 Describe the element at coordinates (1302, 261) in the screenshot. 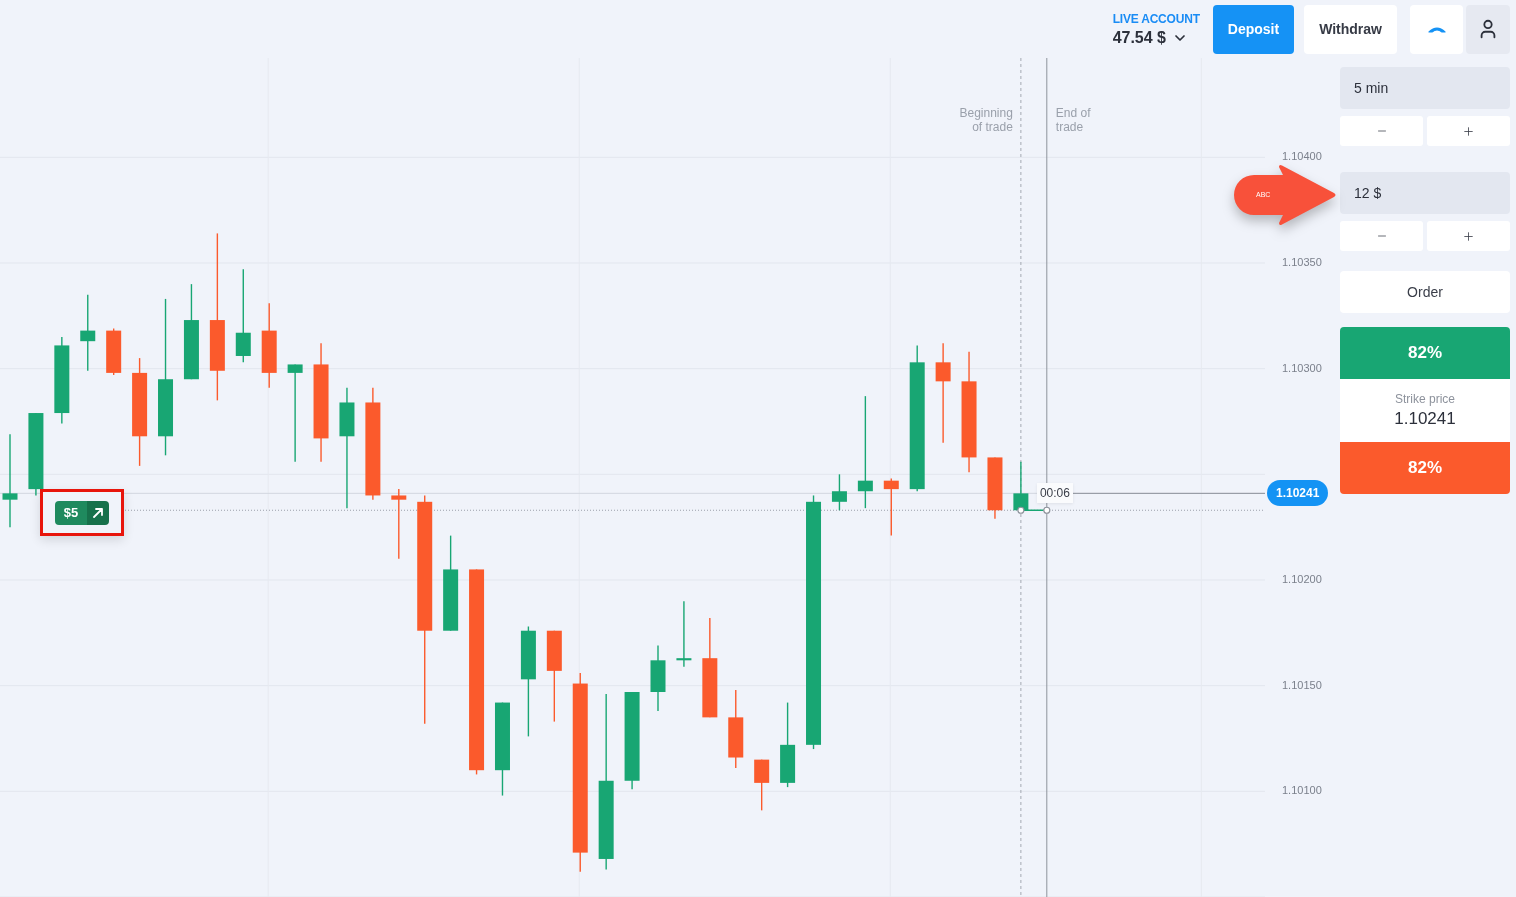

I see `price-axis-label: 1.10350` at that location.